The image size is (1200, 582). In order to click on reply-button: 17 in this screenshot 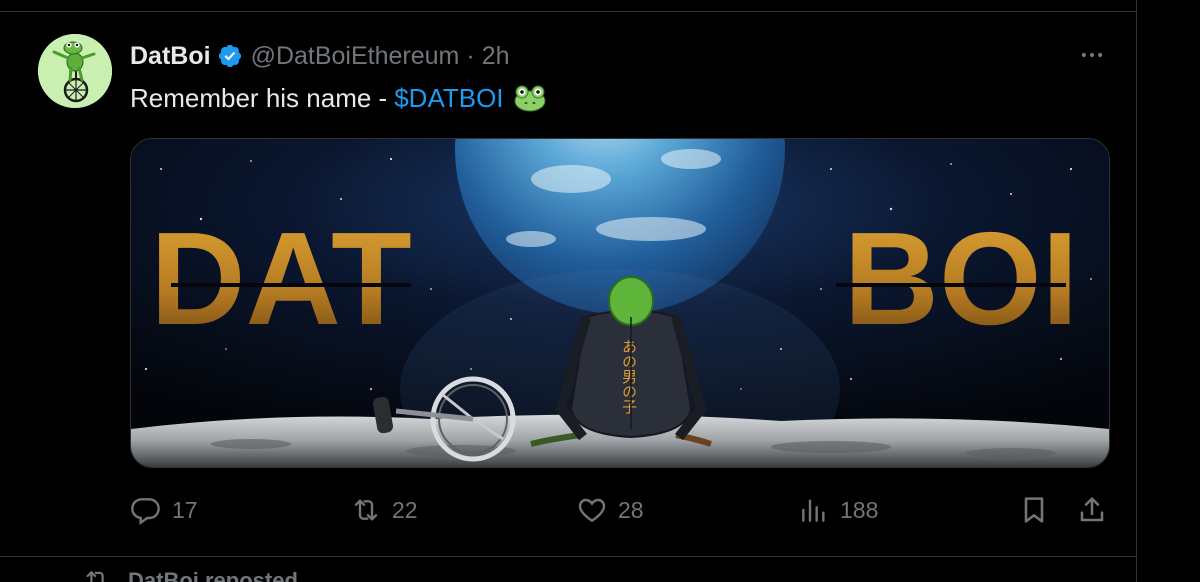, I will do `click(164, 510)`.